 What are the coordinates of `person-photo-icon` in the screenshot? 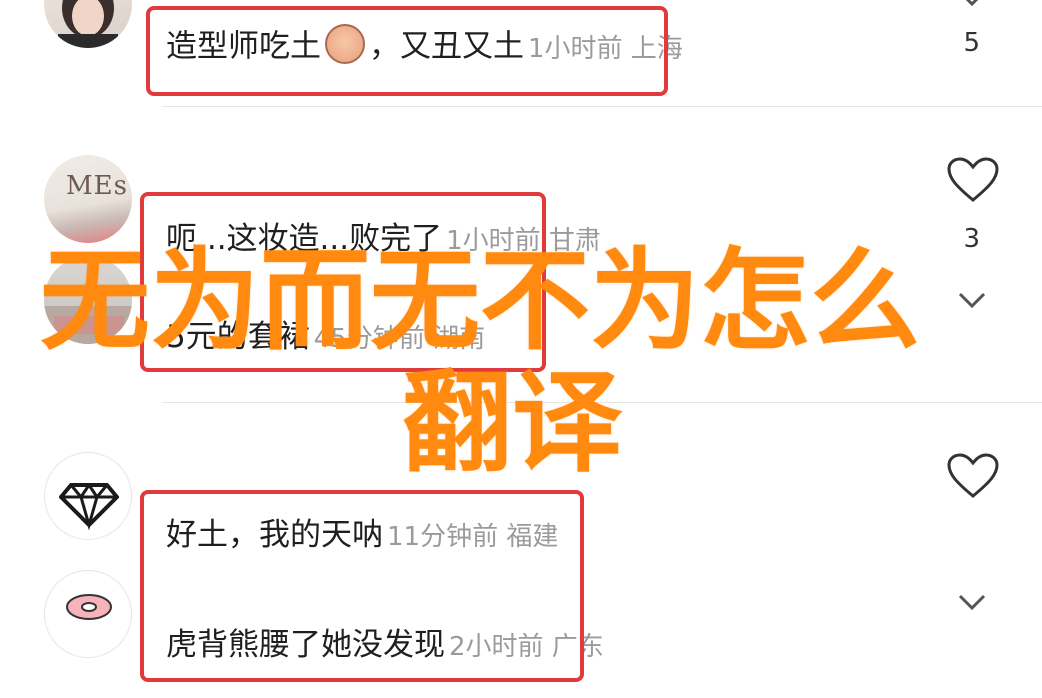 It's located at (88, 24).